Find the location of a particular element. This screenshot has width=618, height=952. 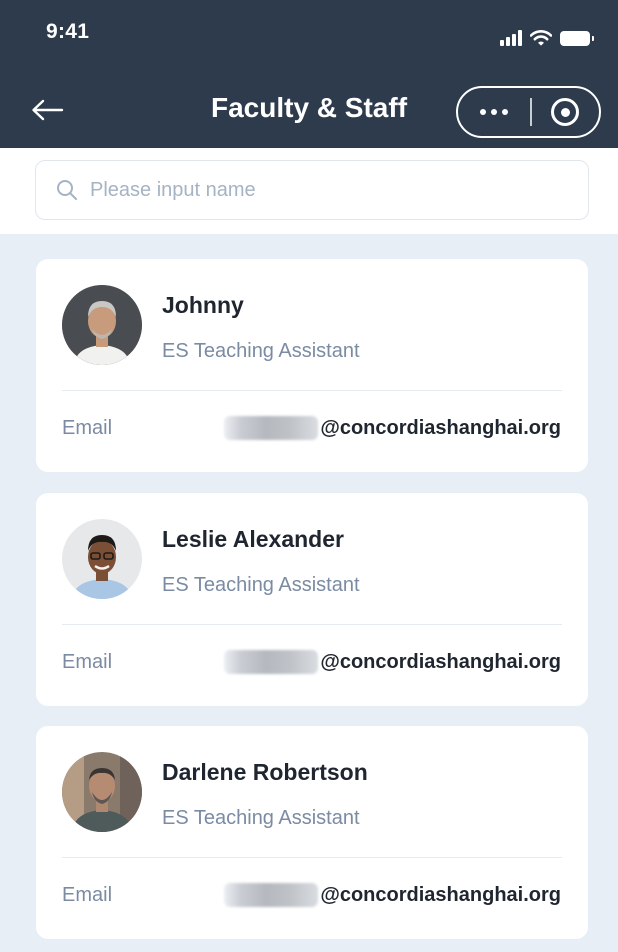

close-button is located at coordinates (566, 112).